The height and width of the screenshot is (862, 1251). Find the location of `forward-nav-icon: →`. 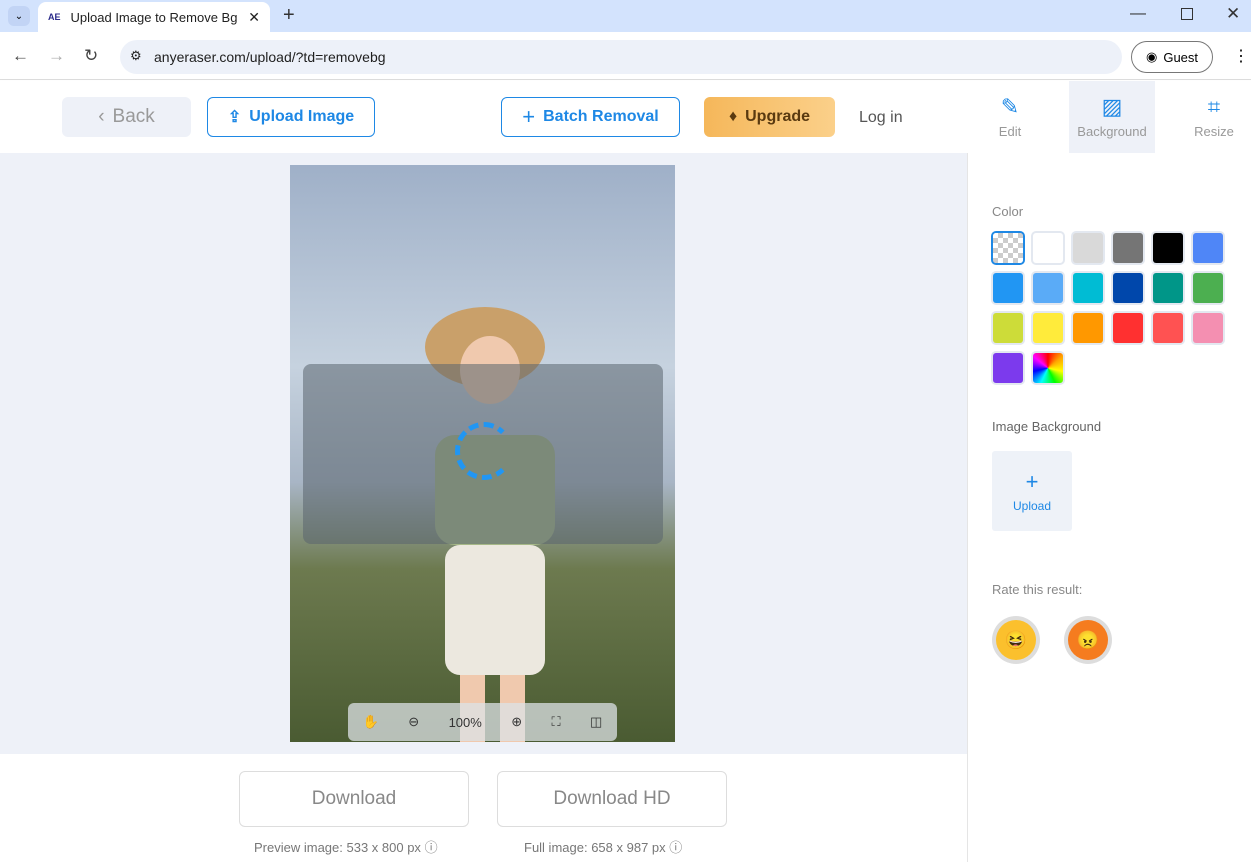

forward-nav-icon: → is located at coordinates (56, 56).